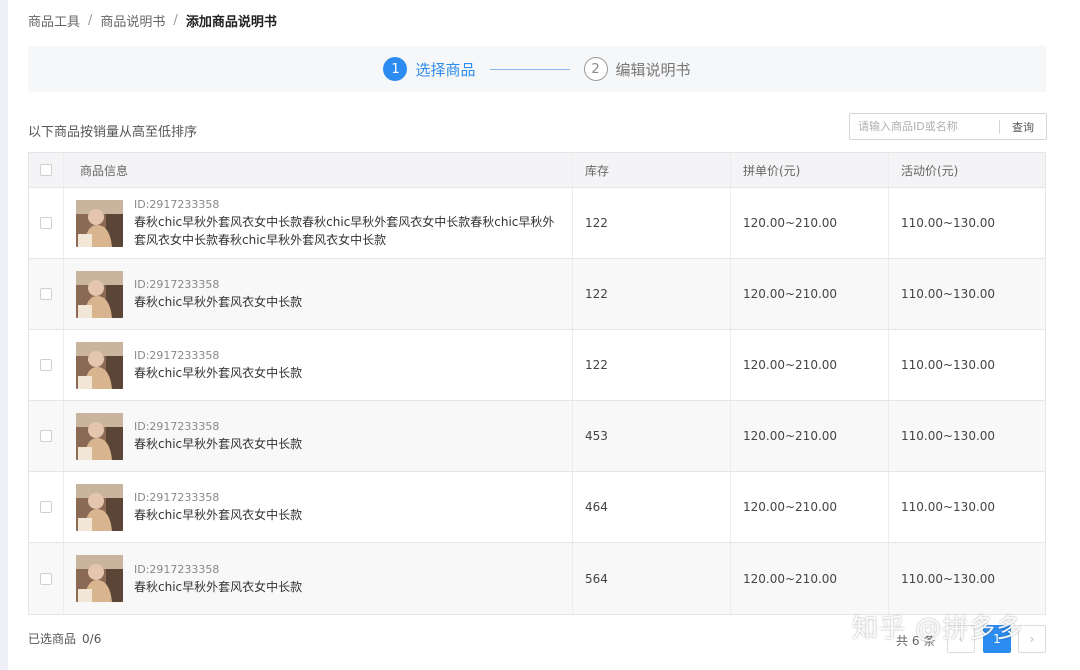  I want to click on selected-products: 已选商品 0/6, so click(64, 638).